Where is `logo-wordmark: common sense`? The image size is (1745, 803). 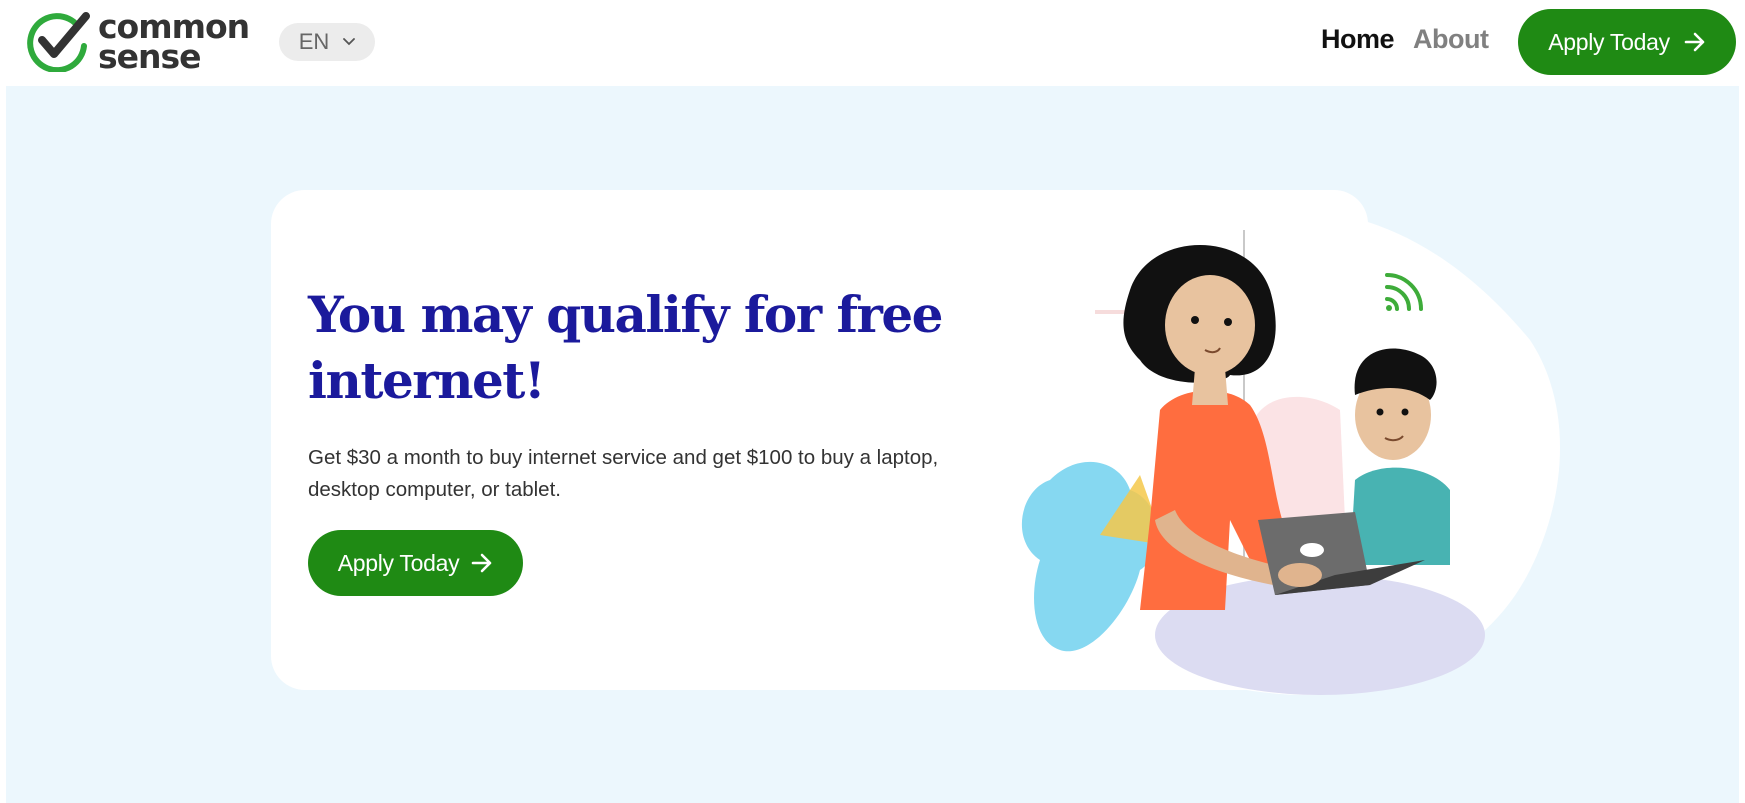 logo-wordmark: common sense is located at coordinates (174, 43).